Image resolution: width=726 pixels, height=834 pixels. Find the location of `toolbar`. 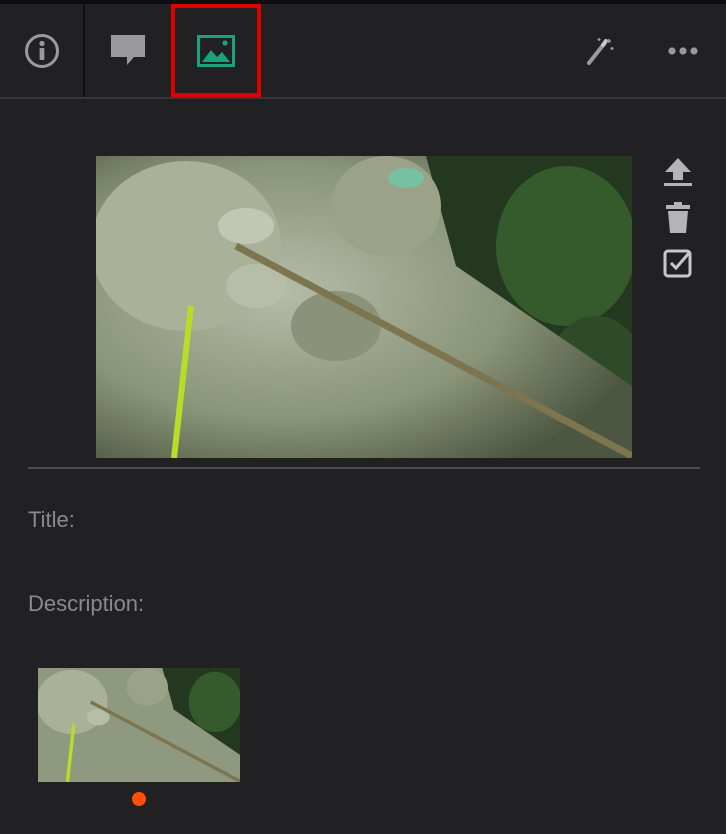

toolbar is located at coordinates (363, 51).